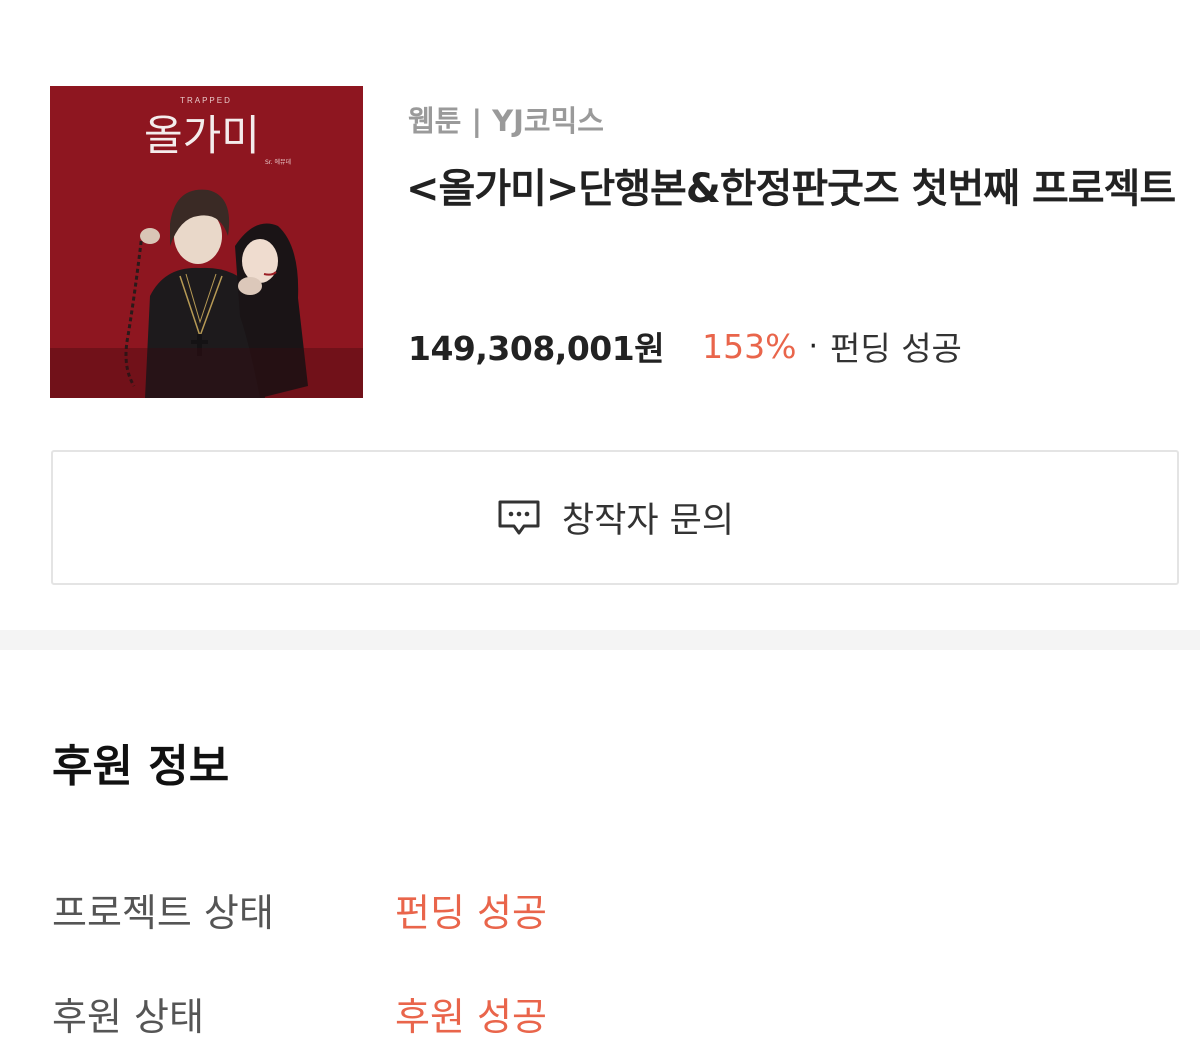 The width and height of the screenshot is (1200, 1058). What do you see at coordinates (519, 518) in the screenshot?
I see `chat-bubble-icon` at bounding box center [519, 518].